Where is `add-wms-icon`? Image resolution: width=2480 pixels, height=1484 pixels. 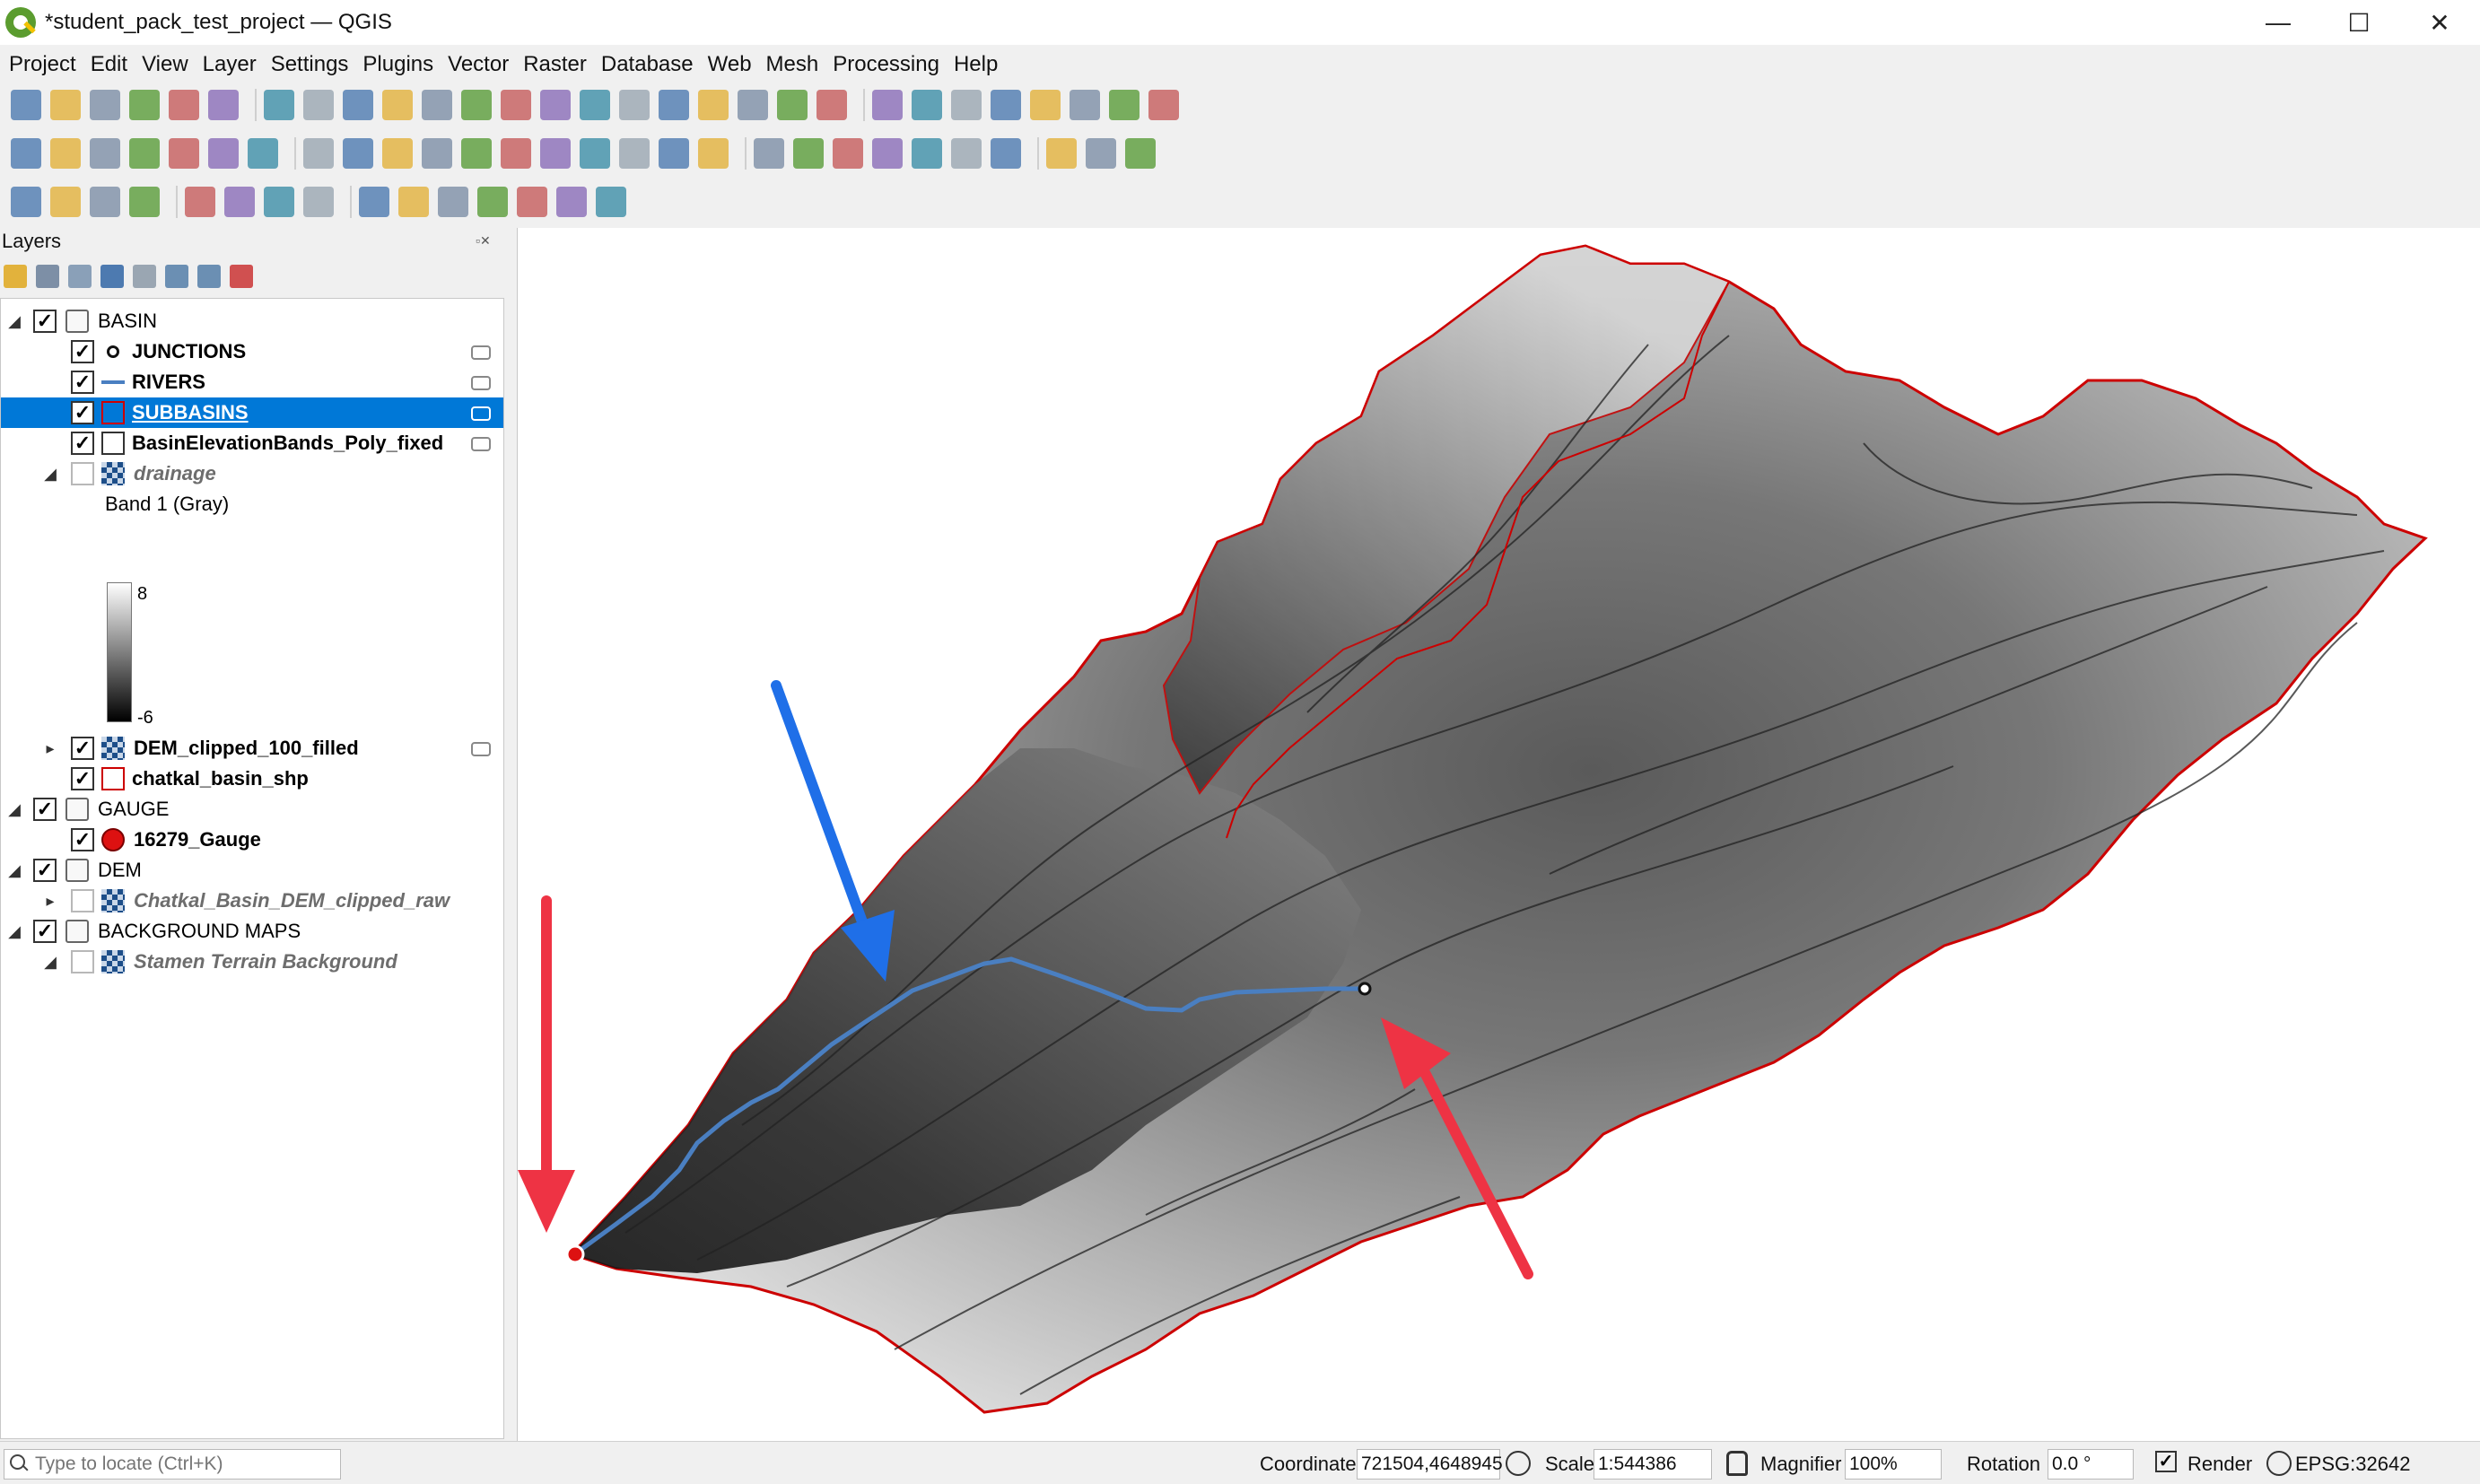
add-wms-icon is located at coordinates (263, 153).